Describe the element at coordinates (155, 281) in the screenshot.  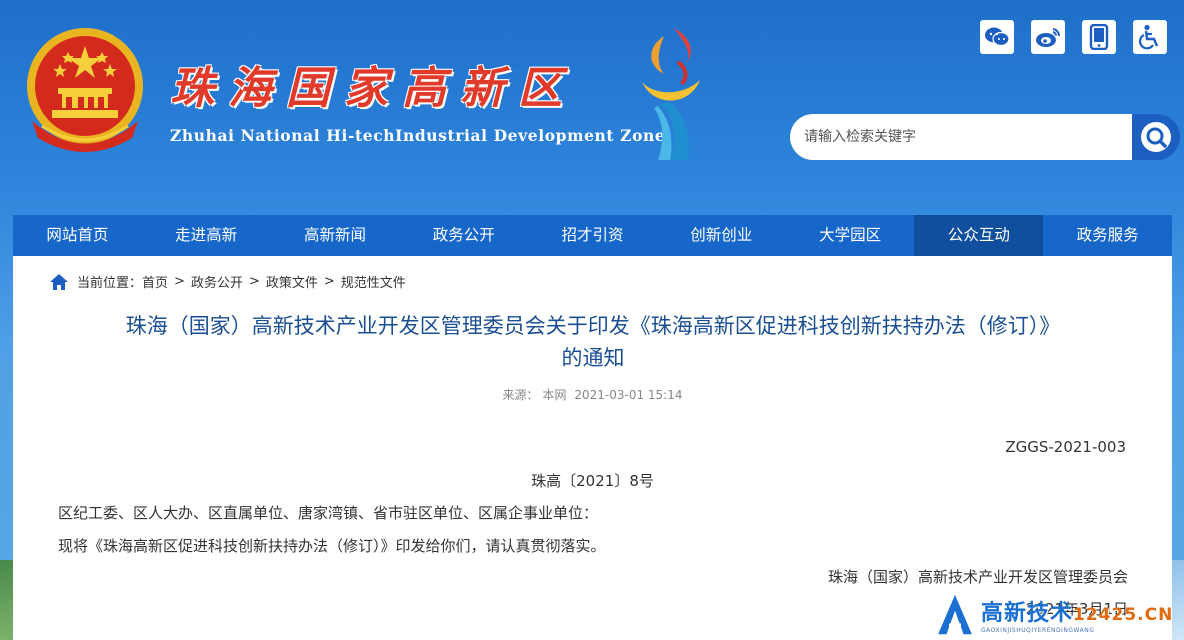
I see `breadcrumb-item-home: 首页` at that location.